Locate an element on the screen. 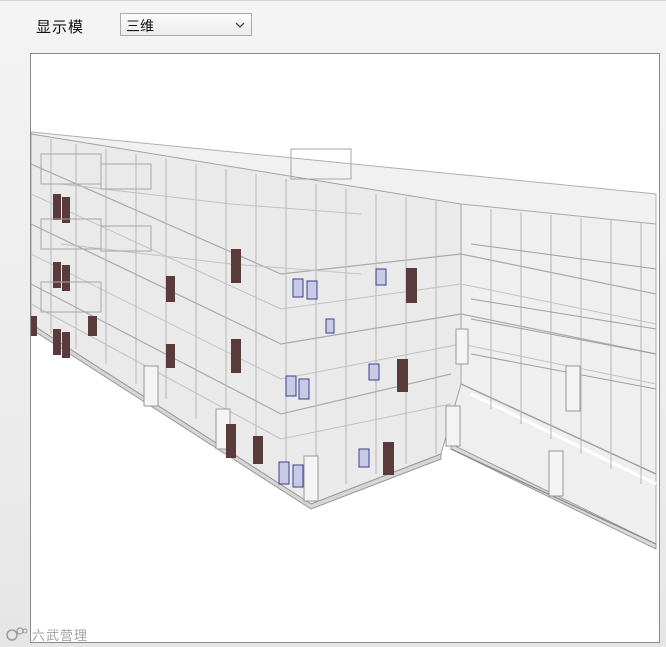 This screenshot has width=666, height=647. chevron-down-icon is located at coordinates (240, 25).